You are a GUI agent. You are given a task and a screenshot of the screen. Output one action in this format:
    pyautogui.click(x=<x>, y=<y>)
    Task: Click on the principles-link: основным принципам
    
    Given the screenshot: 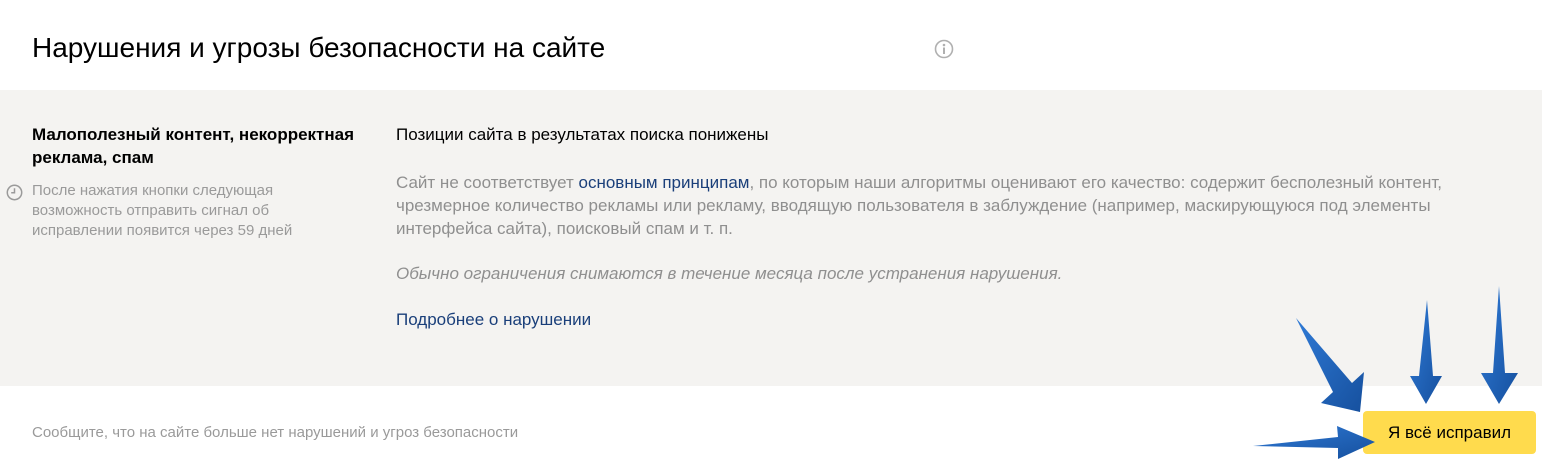 What is the action you would take?
    pyautogui.click(x=663, y=182)
    